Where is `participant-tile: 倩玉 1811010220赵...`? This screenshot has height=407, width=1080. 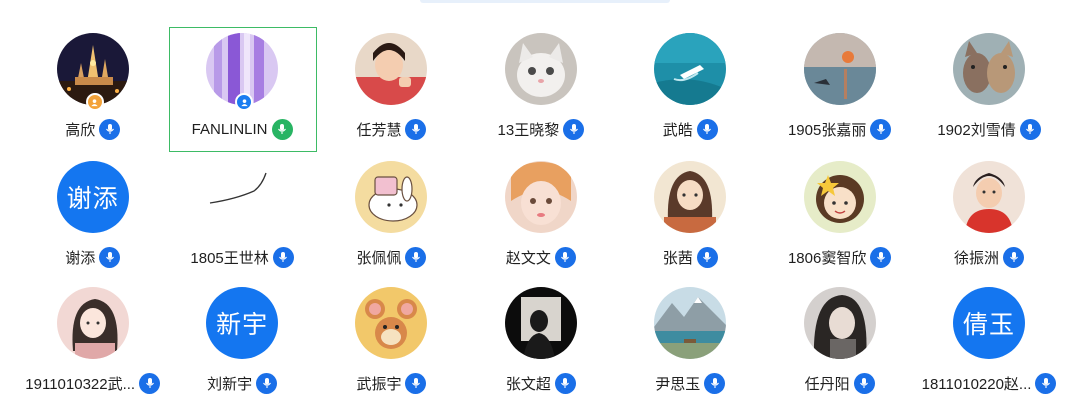 participant-tile: 倩玉 1811010220赵... is located at coordinates (988, 342).